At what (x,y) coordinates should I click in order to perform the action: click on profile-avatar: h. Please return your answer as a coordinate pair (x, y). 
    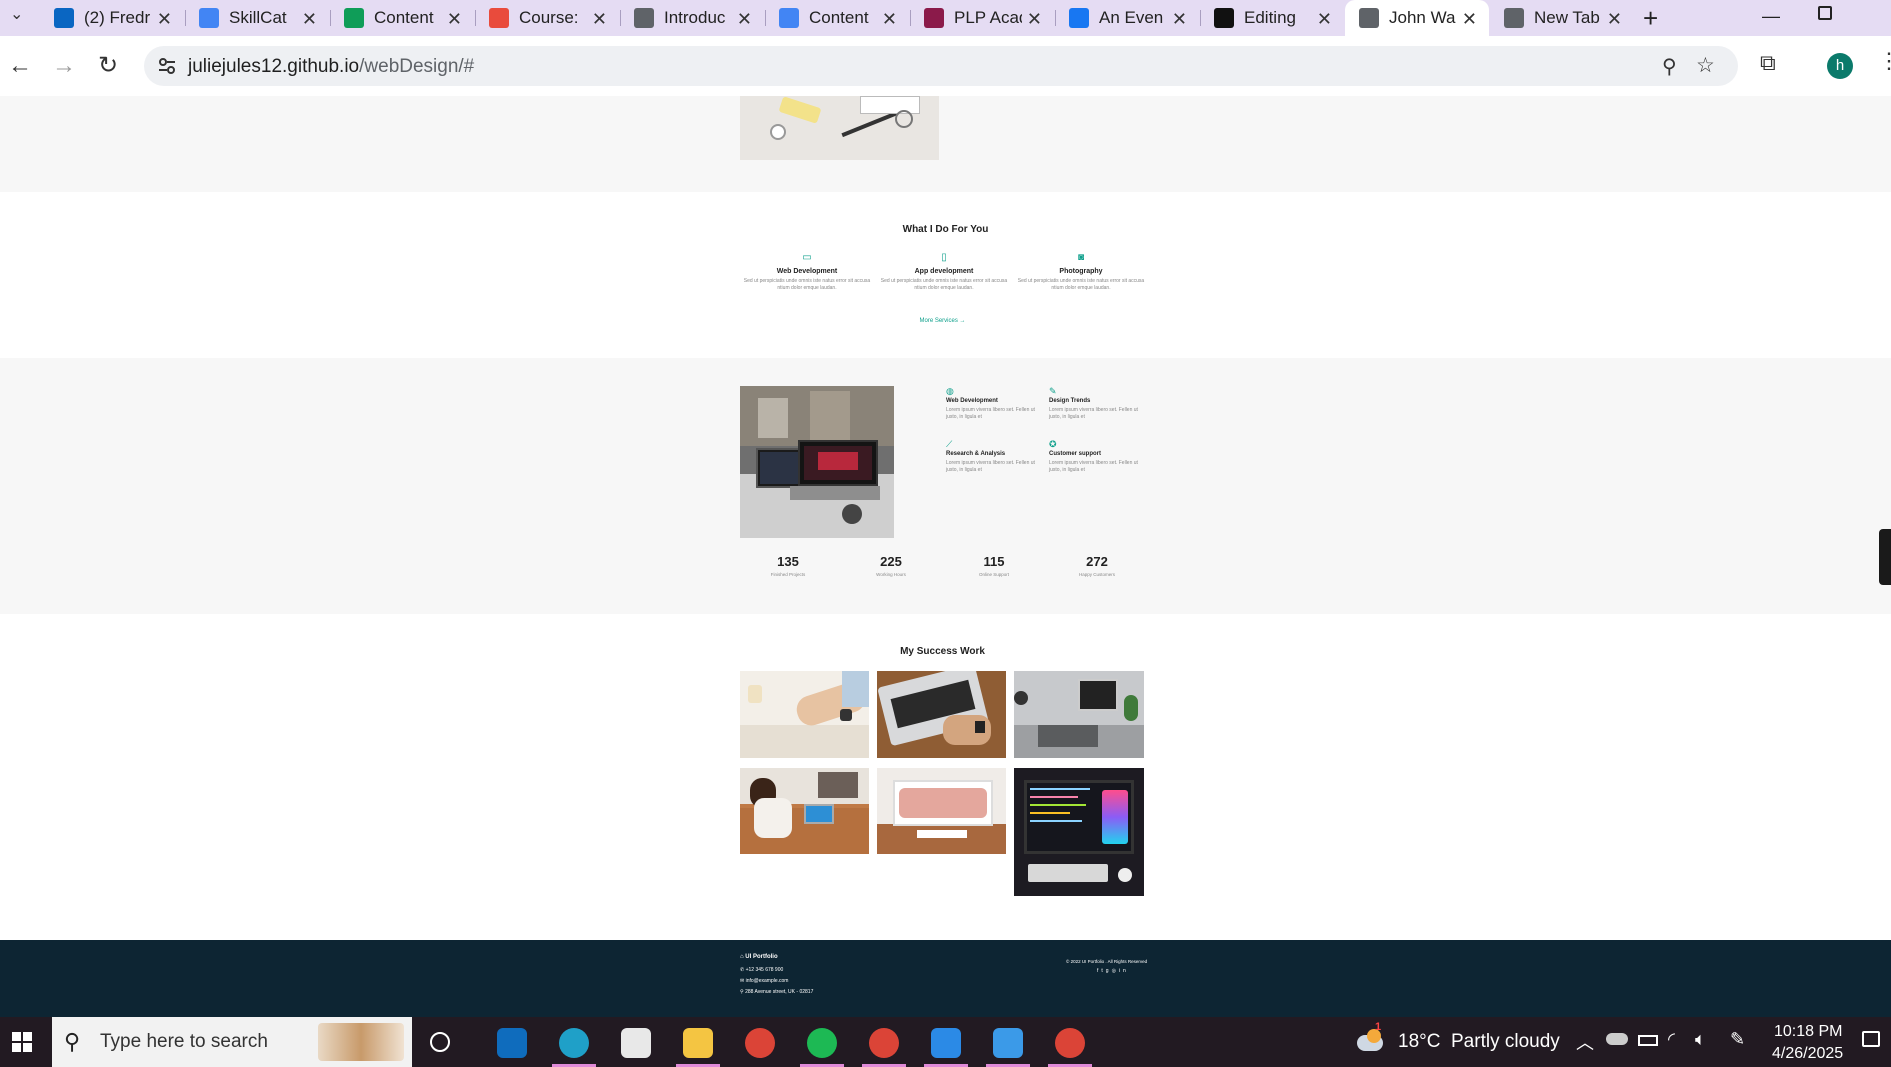
    Looking at the image, I should click on (1840, 66).